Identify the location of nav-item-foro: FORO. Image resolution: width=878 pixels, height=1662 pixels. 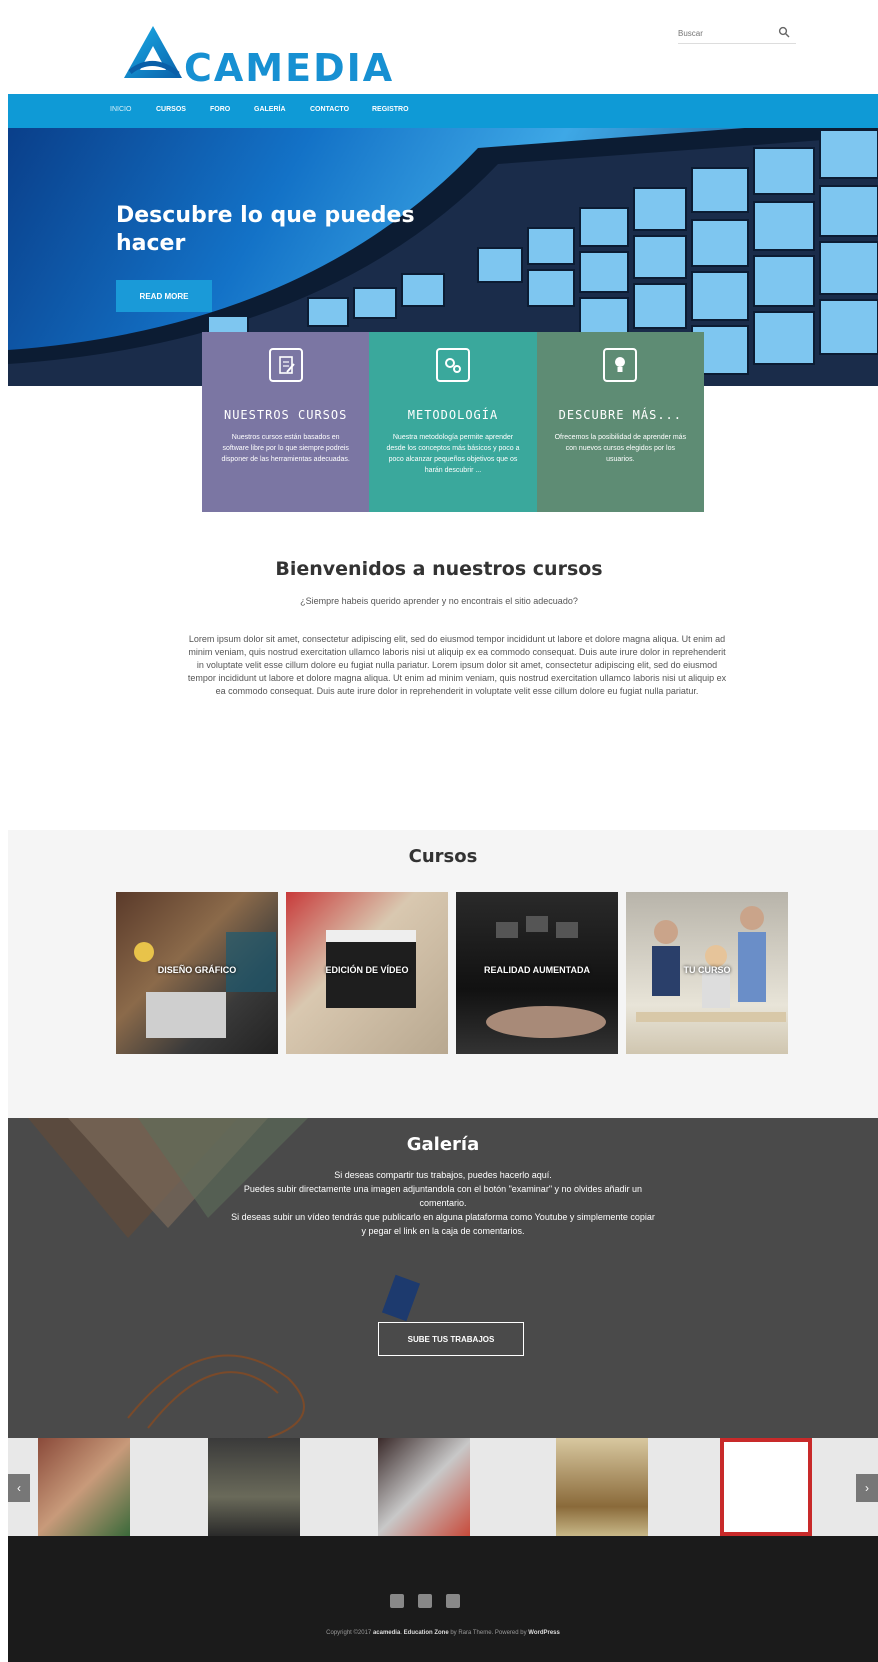
(220, 109).